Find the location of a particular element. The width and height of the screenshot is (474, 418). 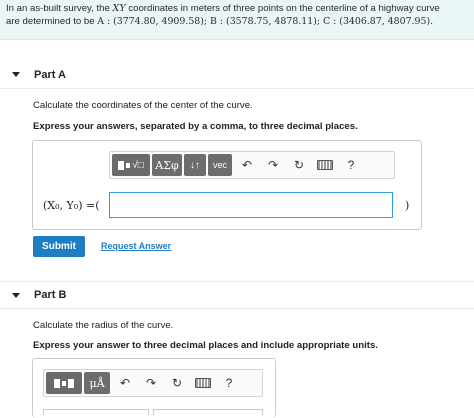

template-icon: √□ is located at coordinates (131, 165).